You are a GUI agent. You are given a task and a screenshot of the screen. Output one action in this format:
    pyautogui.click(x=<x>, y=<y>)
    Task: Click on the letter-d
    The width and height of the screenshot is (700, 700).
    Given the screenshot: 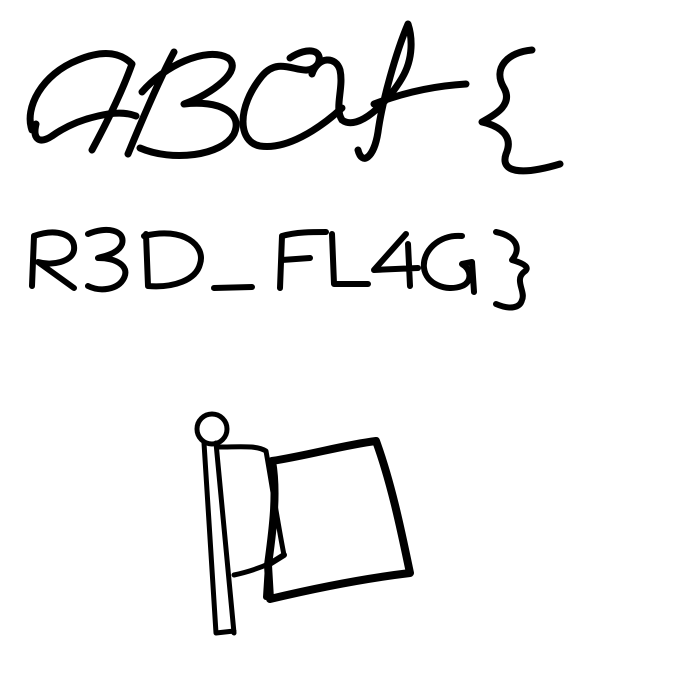 What is the action you would take?
    pyautogui.click(x=172, y=260)
    